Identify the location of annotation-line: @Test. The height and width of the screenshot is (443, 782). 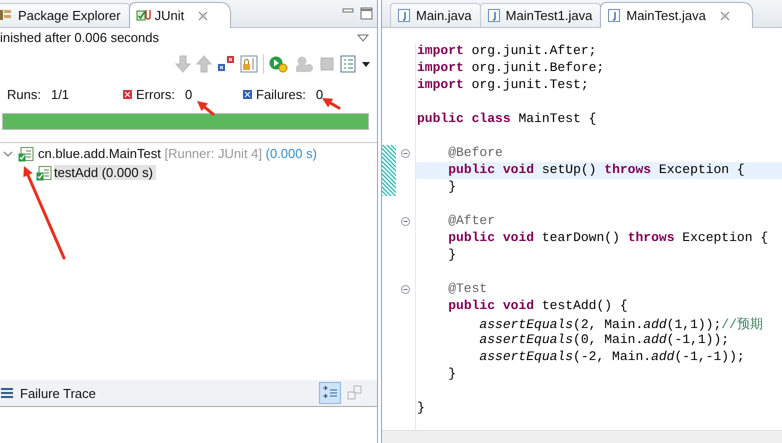
(467, 288).